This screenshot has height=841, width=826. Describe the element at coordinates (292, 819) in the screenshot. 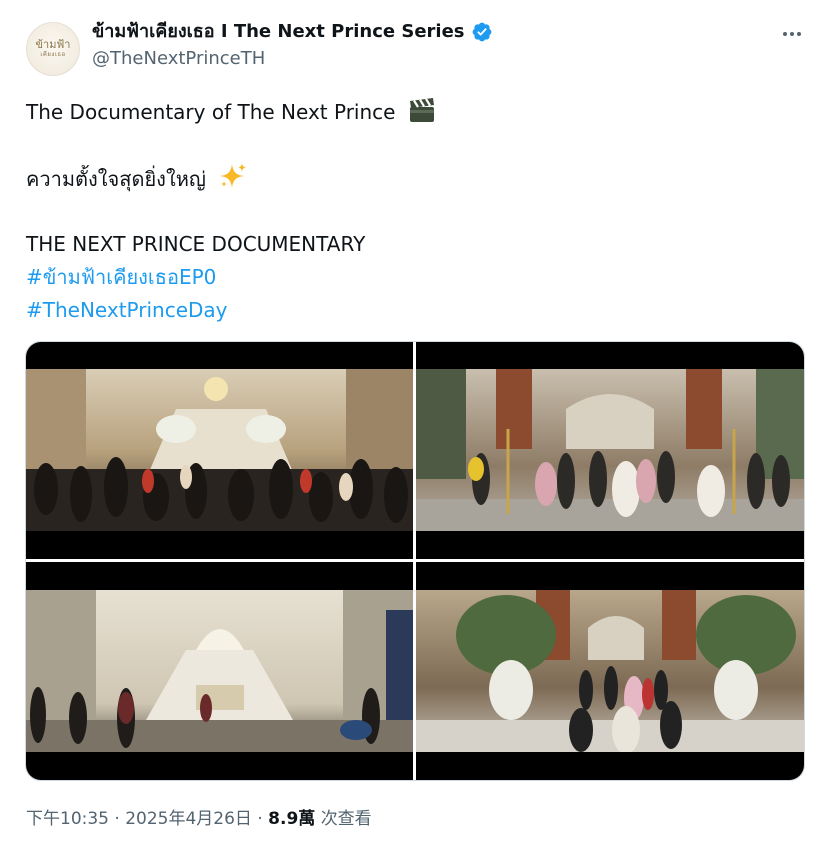

I see `views-count: 8.9萬` at that location.